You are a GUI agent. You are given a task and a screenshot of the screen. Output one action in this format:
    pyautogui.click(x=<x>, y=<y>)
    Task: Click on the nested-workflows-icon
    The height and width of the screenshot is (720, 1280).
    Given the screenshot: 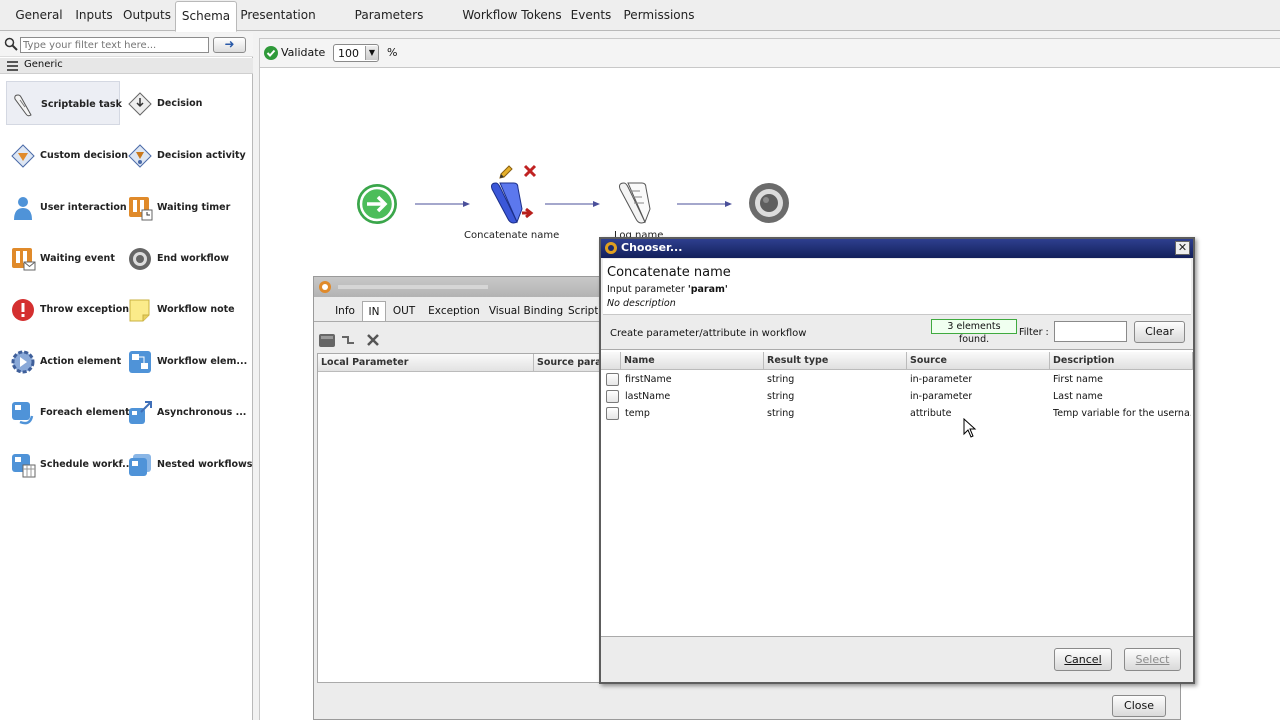 What is the action you would take?
    pyautogui.click(x=141, y=465)
    